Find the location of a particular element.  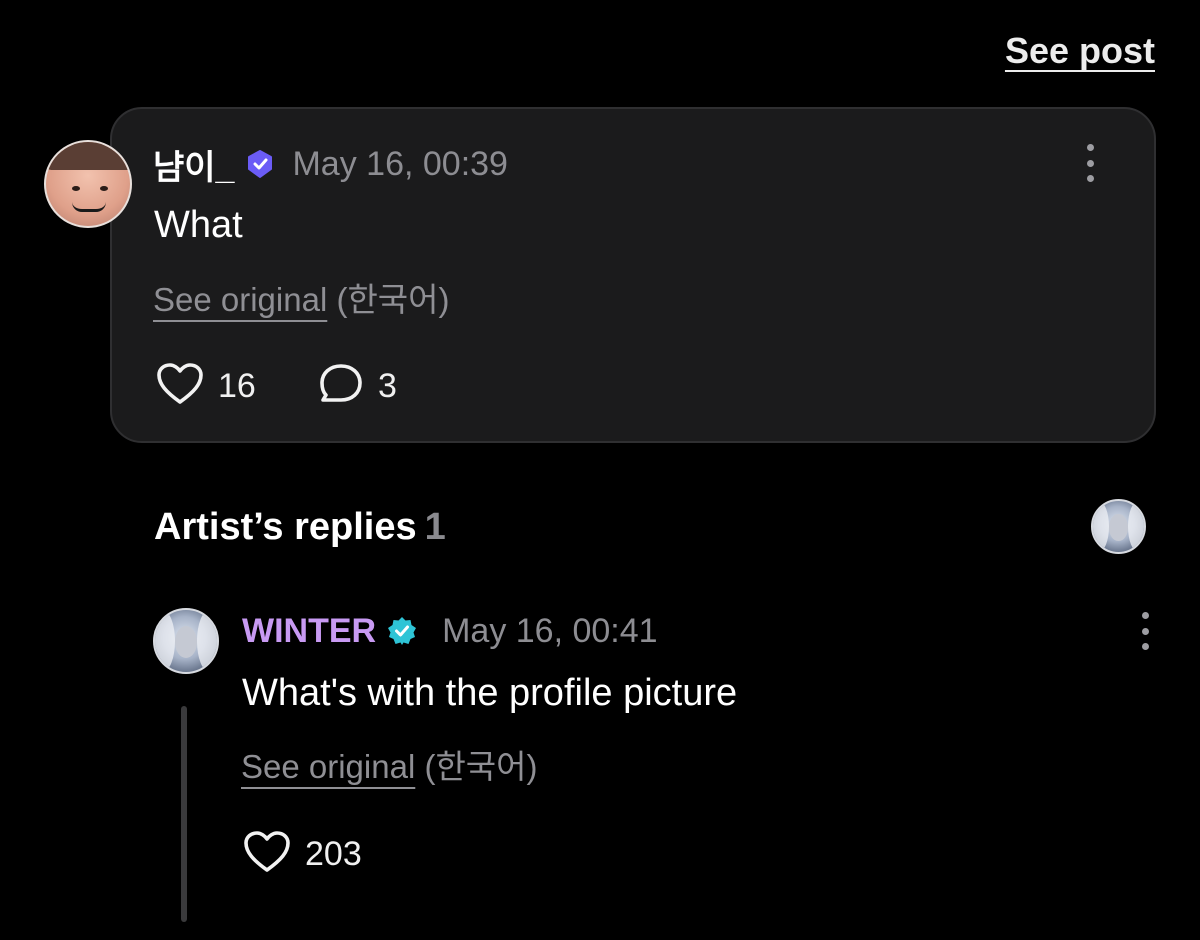

comment-header: 냠이_ May 16, 00:39 is located at coordinates (330, 164).